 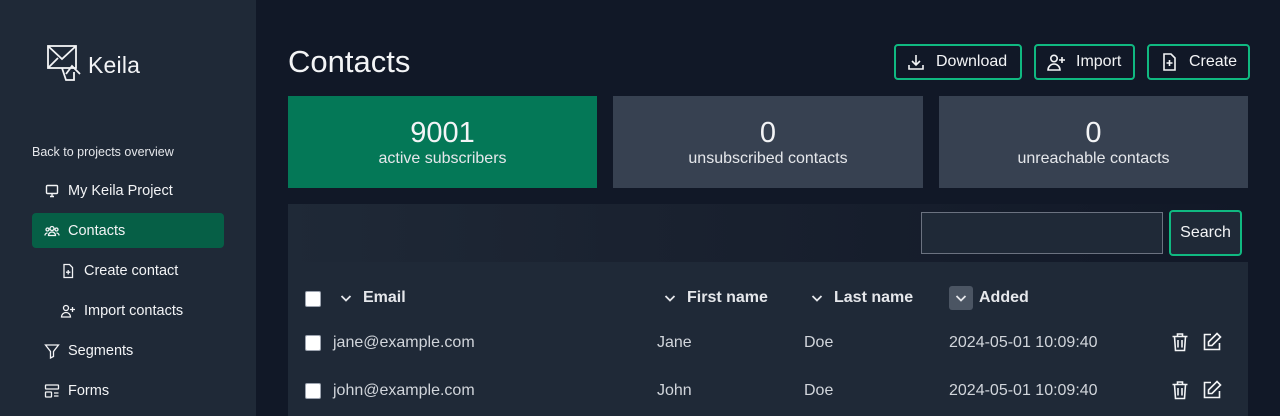 What do you see at coordinates (52, 391) in the screenshot?
I see `form-icon` at bounding box center [52, 391].